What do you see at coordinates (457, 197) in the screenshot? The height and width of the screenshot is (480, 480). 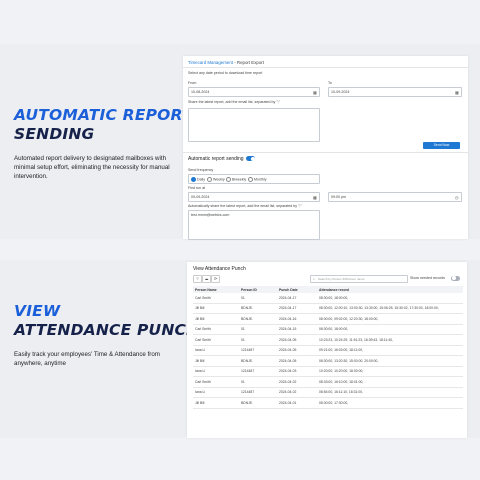 I see `clock-icon: ◷` at bounding box center [457, 197].